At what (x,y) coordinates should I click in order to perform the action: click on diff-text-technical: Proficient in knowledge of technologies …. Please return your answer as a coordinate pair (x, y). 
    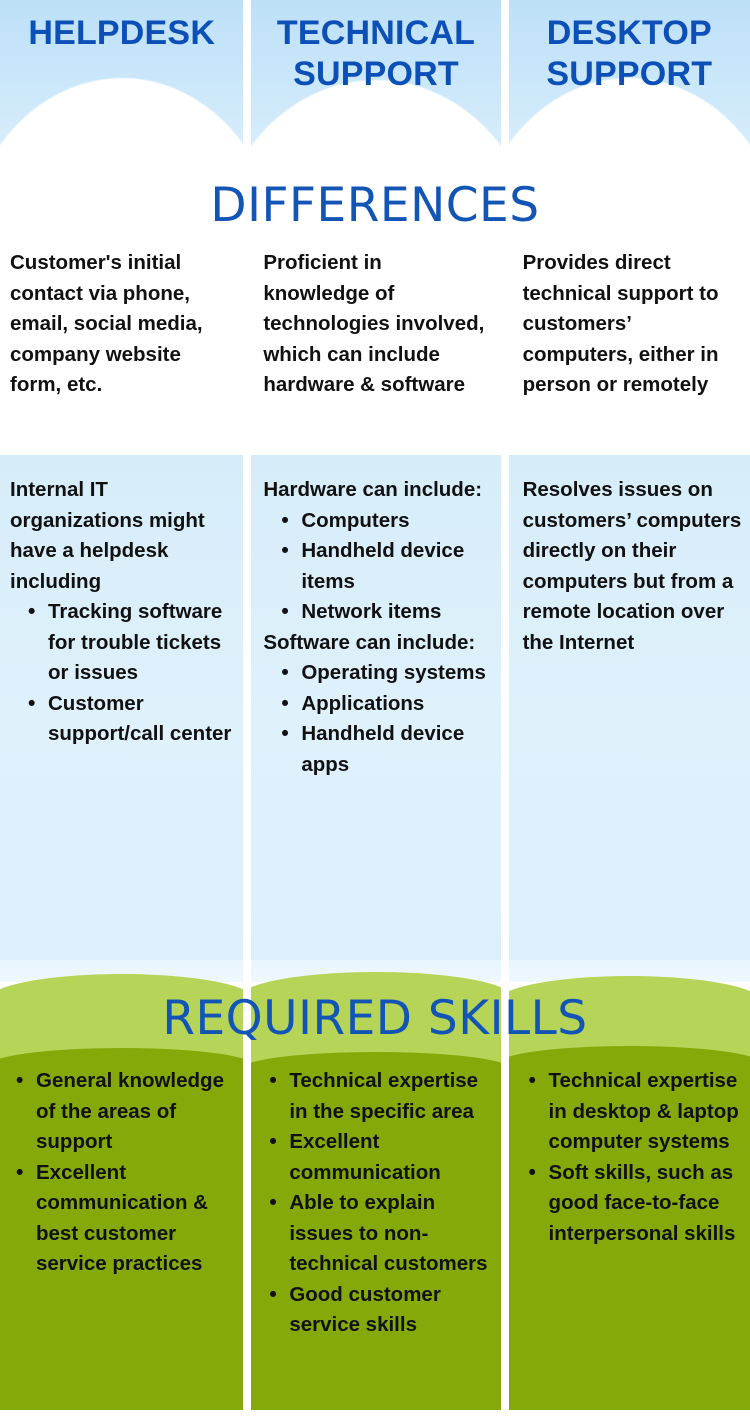
    Looking at the image, I should click on (374, 324).